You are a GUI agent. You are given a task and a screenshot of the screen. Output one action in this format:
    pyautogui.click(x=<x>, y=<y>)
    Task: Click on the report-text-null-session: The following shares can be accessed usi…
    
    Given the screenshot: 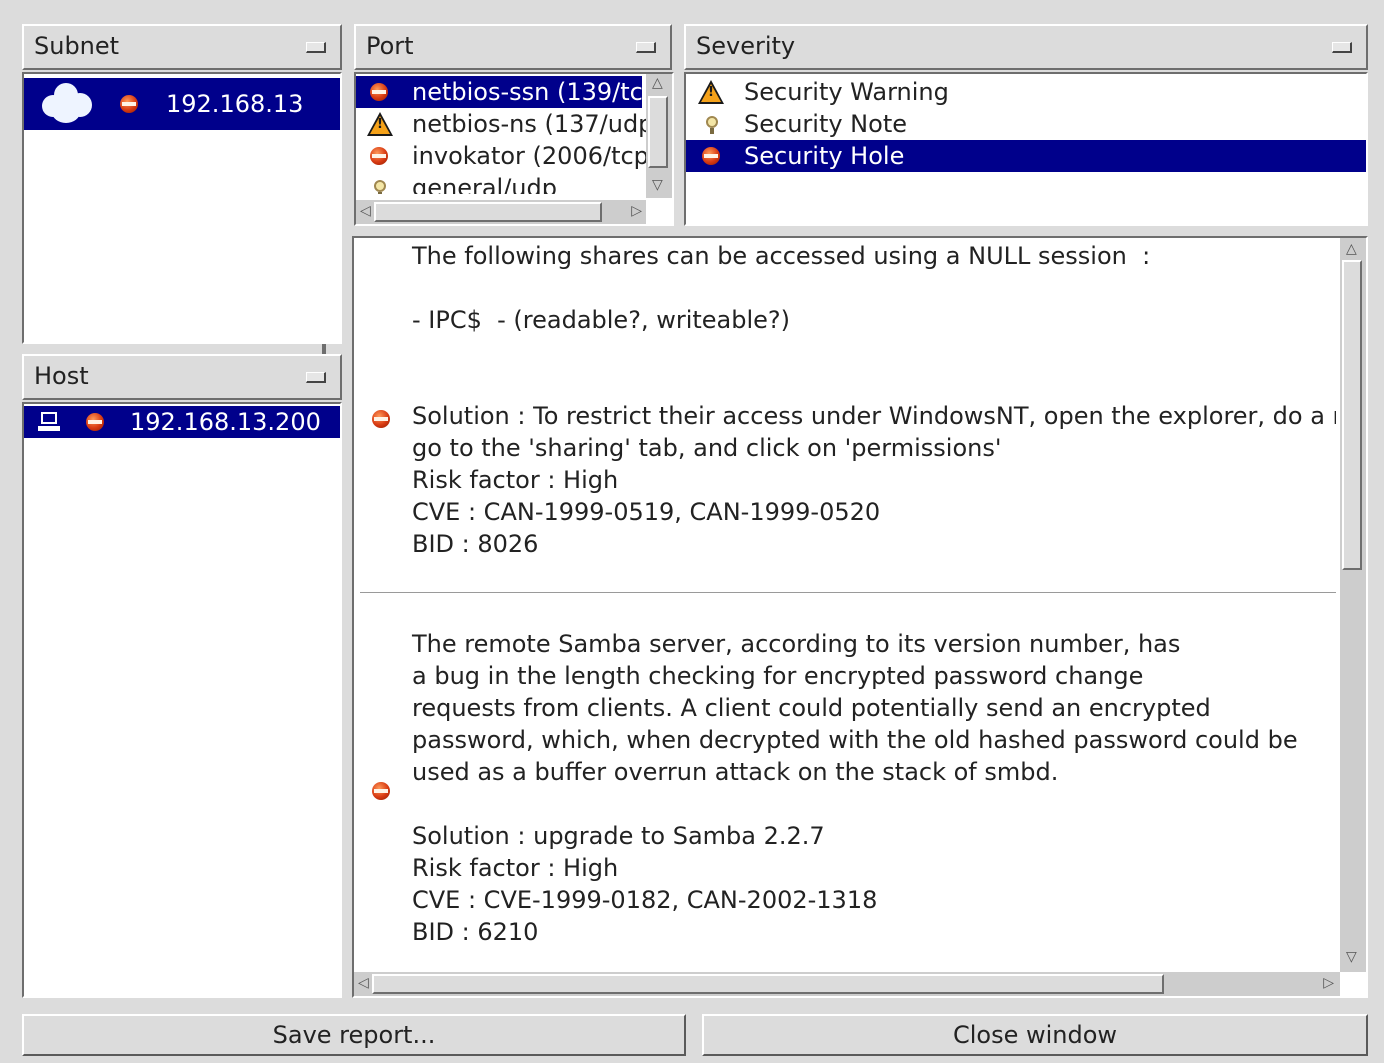 What is the action you would take?
    pyautogui.click(x=781, y=288)
    